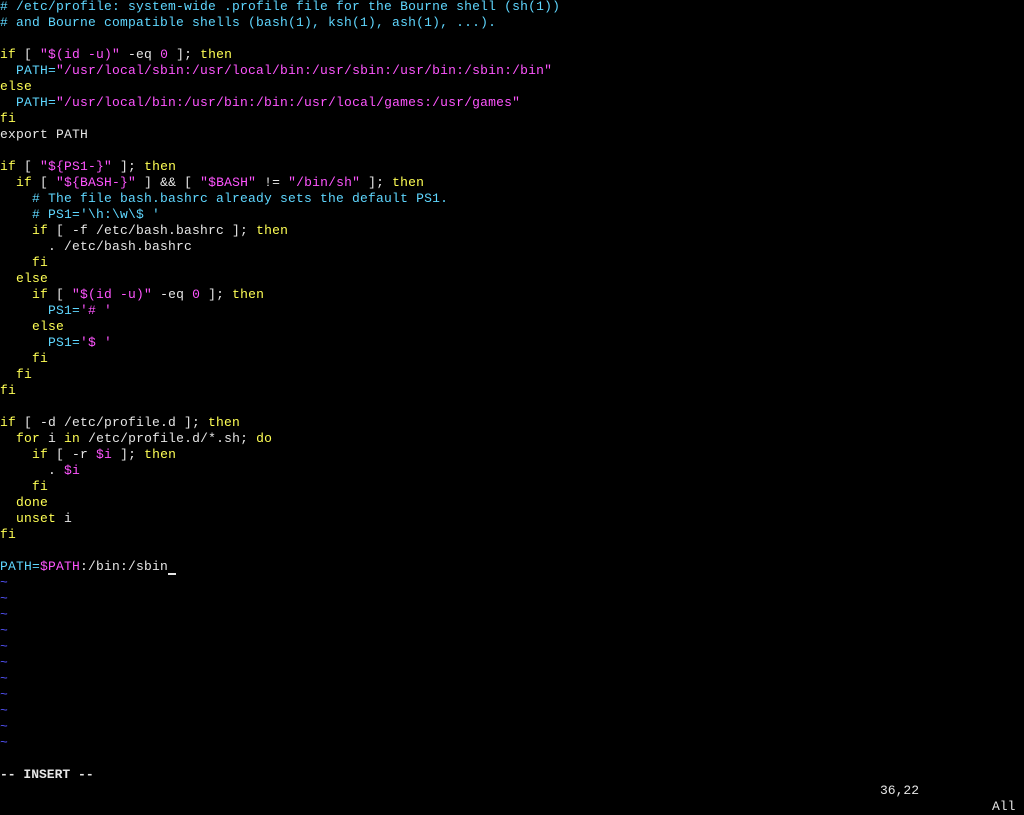  Describe the element at coordinates (512, 503) in the screenshot. I see `code-line: done` at that location.